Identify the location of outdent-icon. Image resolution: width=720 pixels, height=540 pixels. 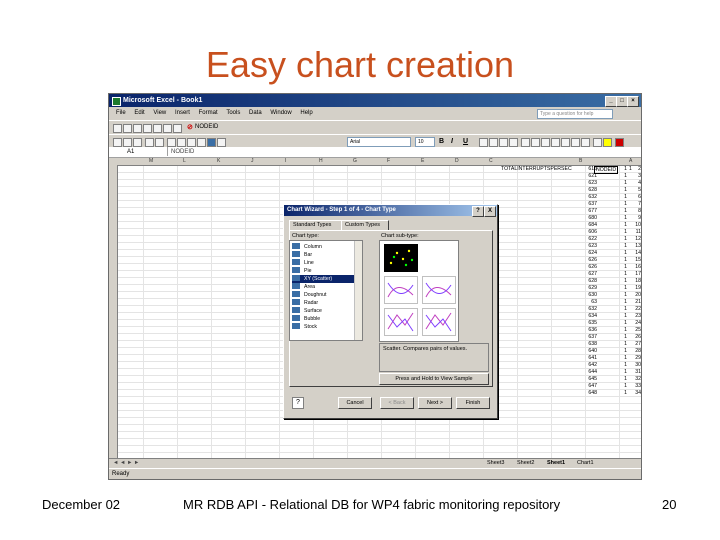
(585, 142).